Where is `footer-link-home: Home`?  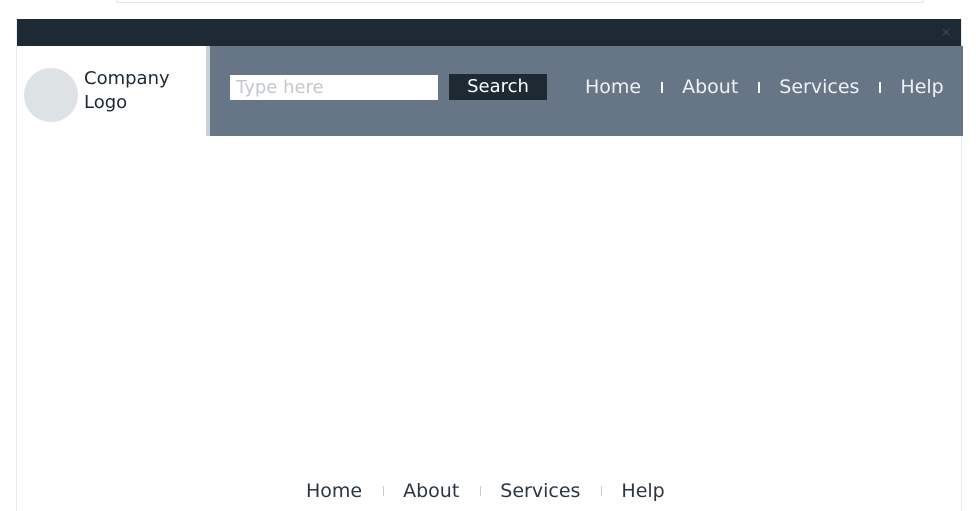 footer-link-home: Home is located at coordinates (334, 491).